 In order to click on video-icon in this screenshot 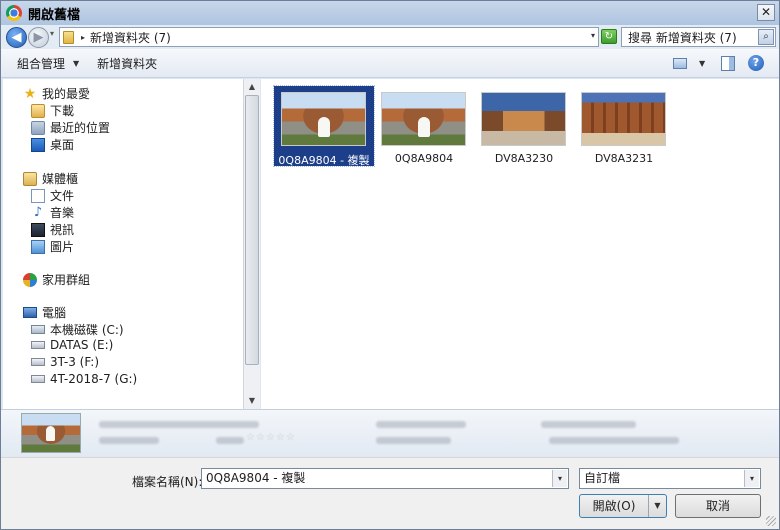, I will do `click(38, 229)`.